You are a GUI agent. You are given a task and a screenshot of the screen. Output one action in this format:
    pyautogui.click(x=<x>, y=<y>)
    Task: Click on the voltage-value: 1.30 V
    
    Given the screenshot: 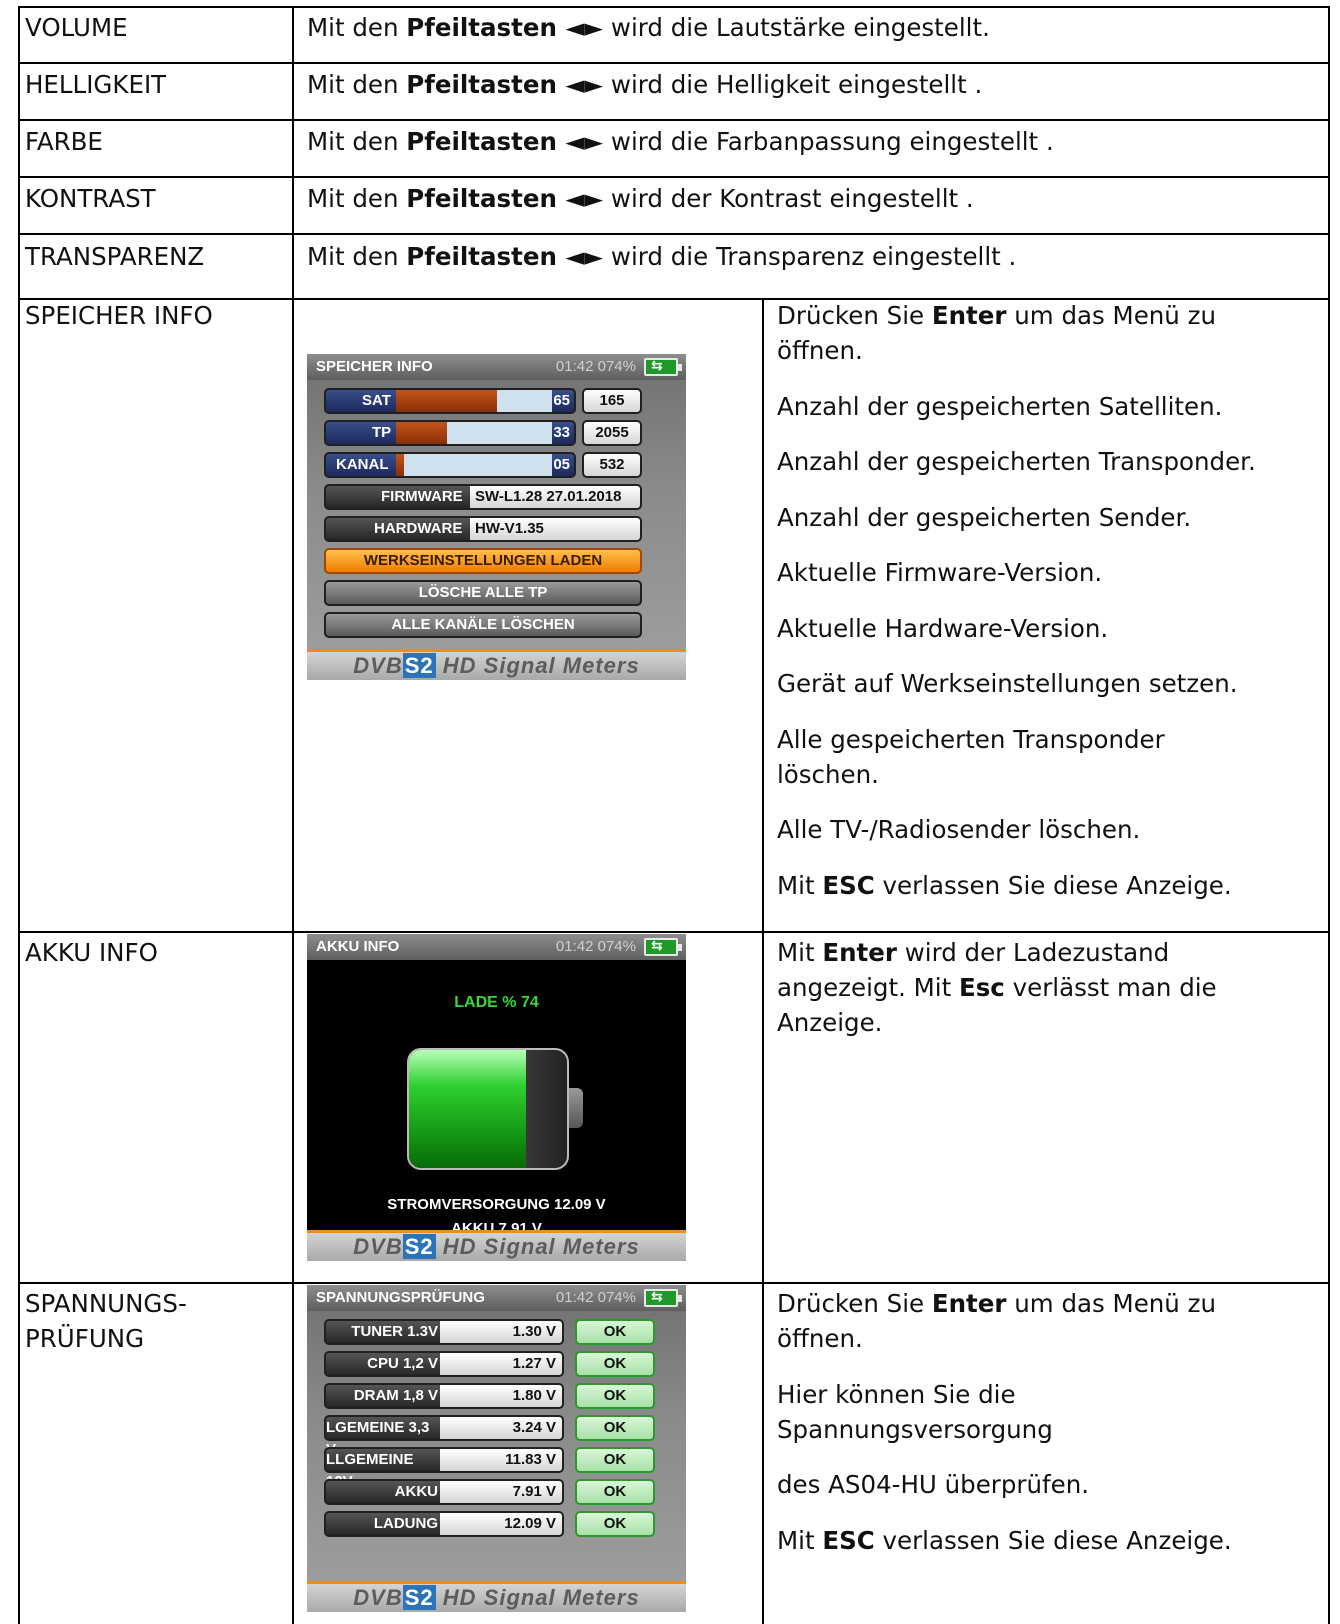 What is the action you would take?
    pyautogui.click(x=501, y=1332)
    